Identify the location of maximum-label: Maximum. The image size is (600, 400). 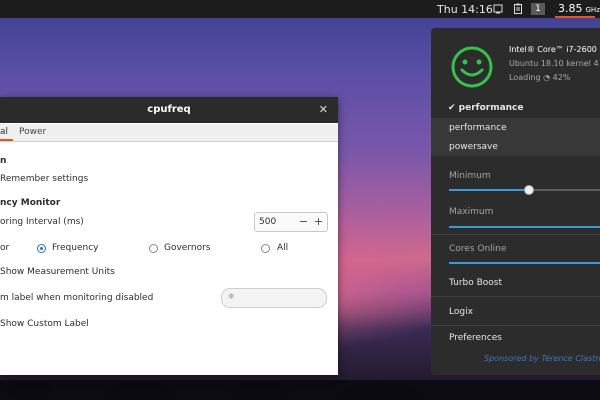
(471, 212).